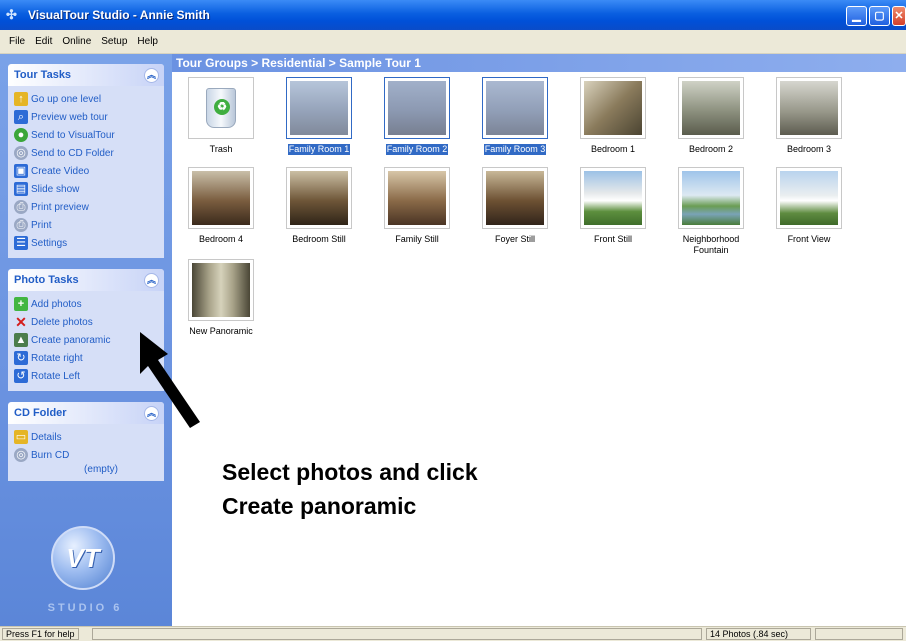 Image resolution: width=906 pixels, height=641 pixels. I want to click on thumbnail-family-room-2: Family Room 2, so click(417, 116).